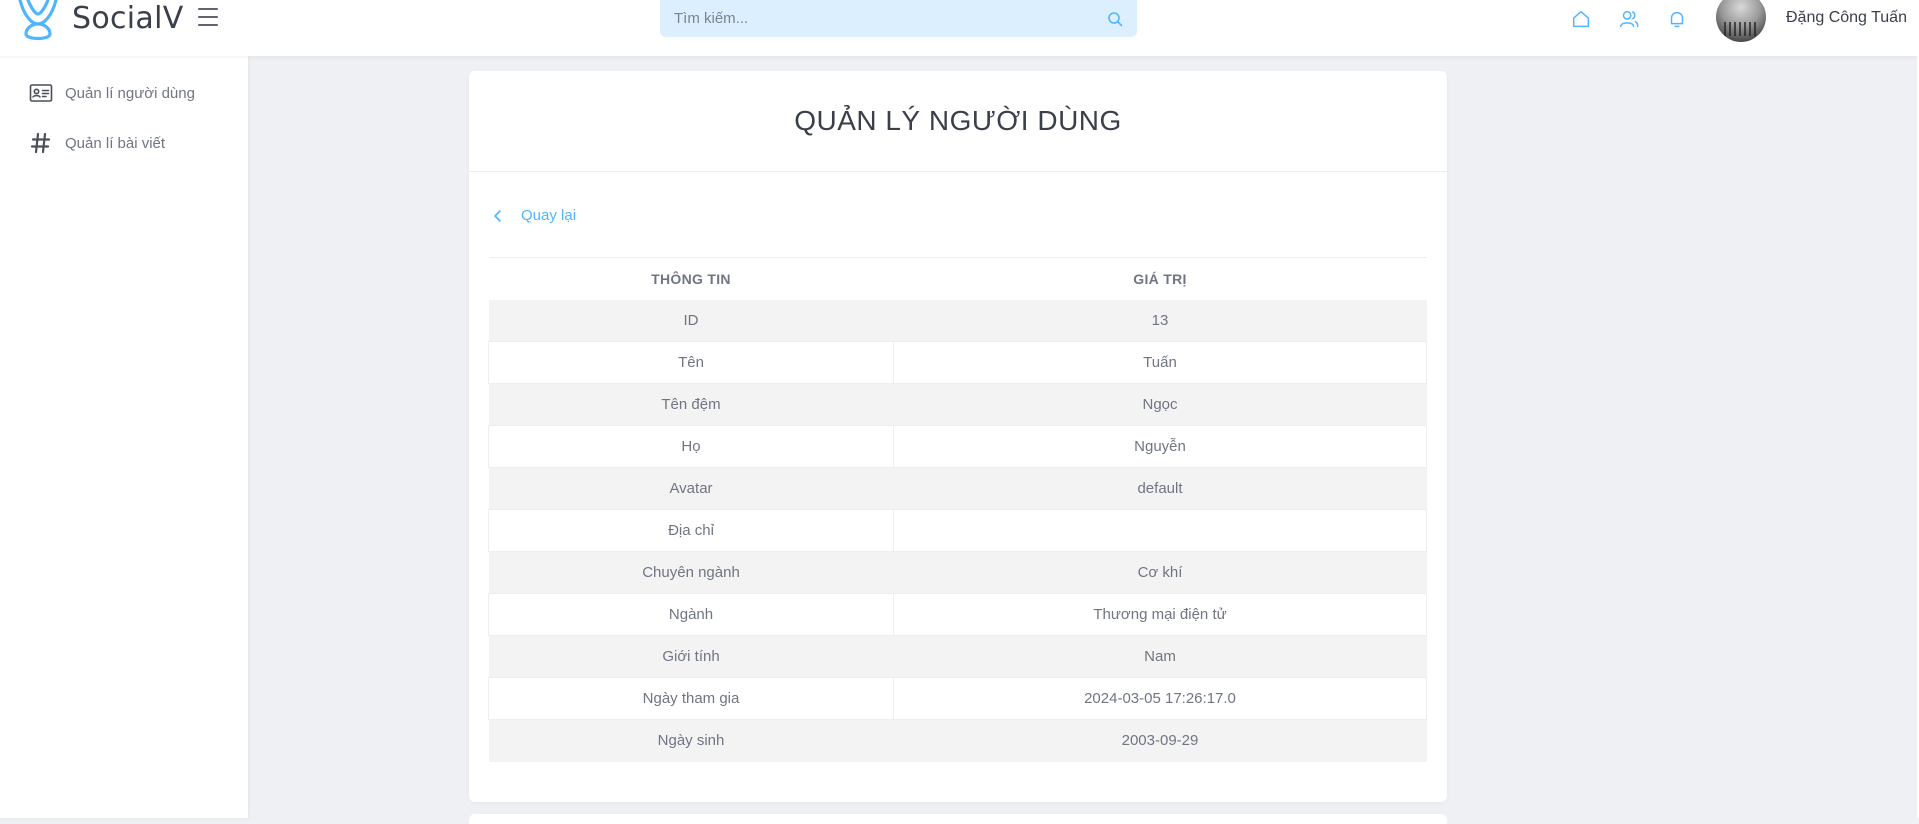  I want to click on bell-icon, so click(1677, 19).